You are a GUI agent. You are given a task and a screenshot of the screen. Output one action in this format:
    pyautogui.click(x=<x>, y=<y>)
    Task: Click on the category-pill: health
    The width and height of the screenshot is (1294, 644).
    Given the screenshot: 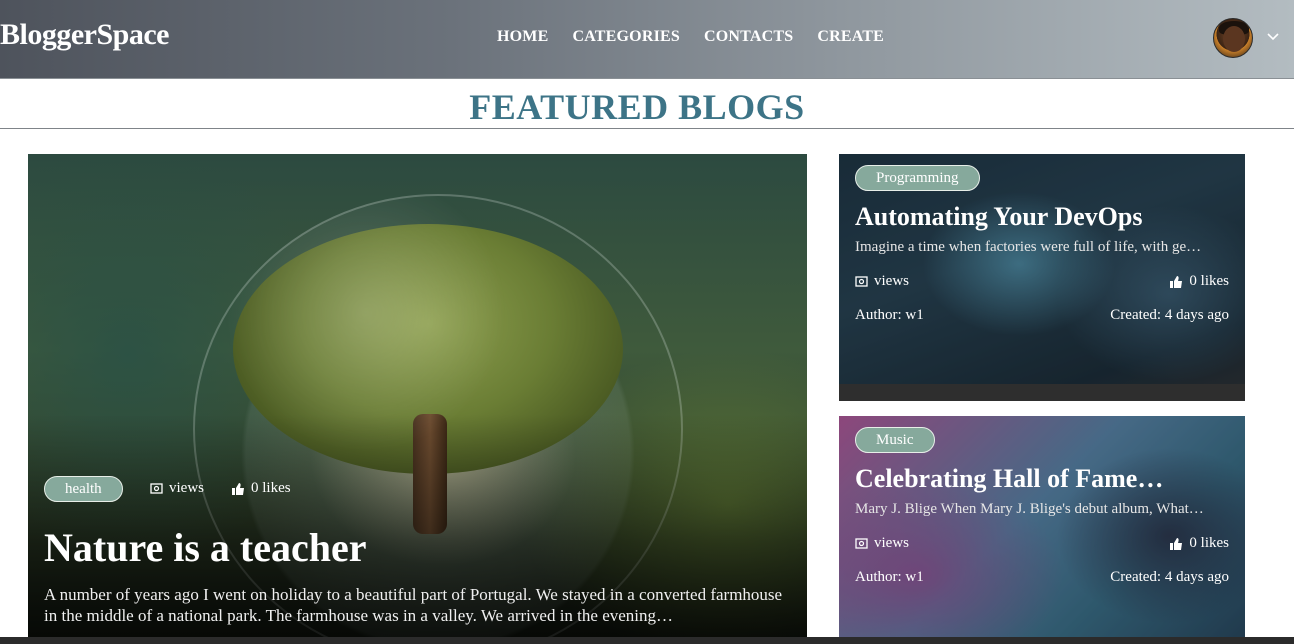 What is the action you would take?
    pyautogui.click(x=83, y=489)
    